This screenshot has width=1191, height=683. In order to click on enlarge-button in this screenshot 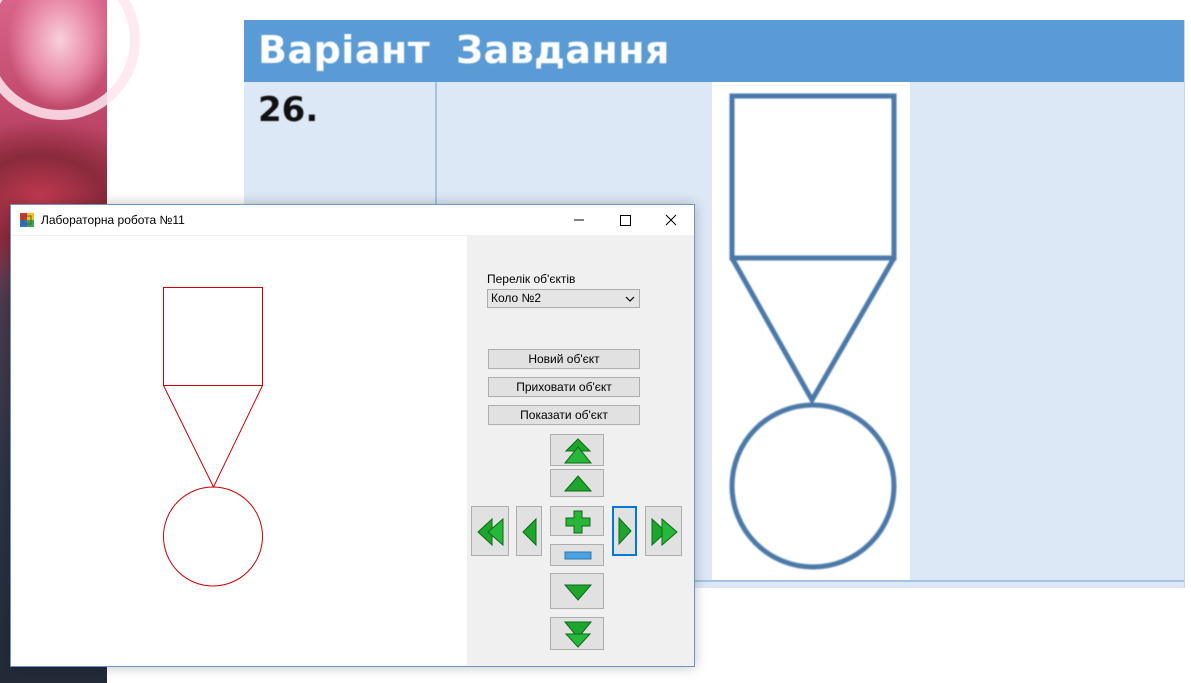, I will do `click(577, 521)`.